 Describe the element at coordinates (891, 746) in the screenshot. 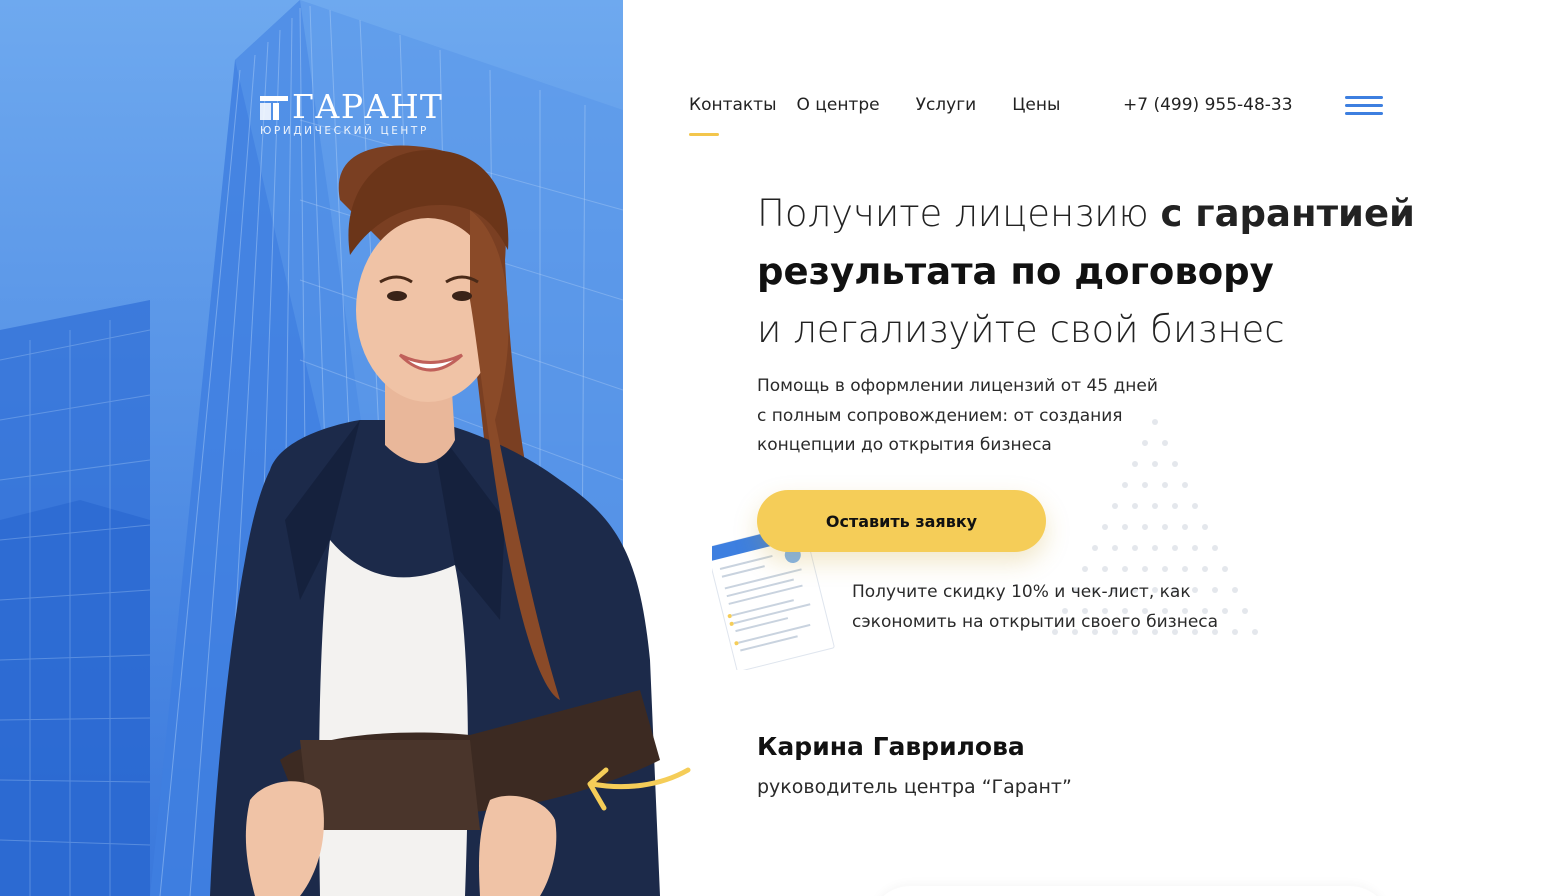

I see `manager-name: Карина Гаврилова` at that location.